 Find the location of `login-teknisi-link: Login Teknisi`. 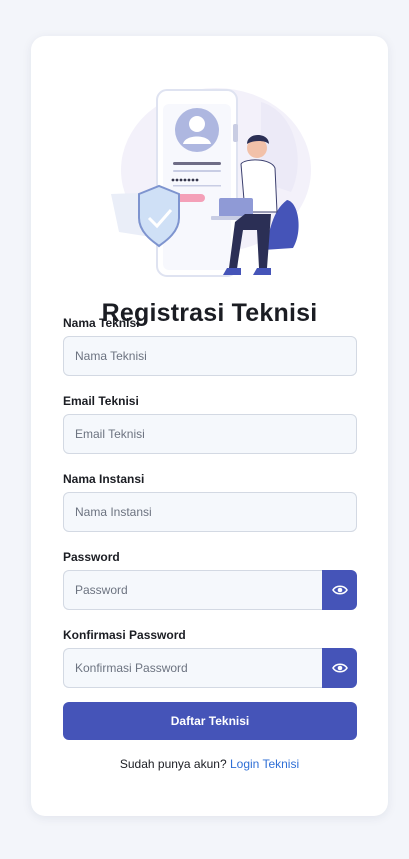

login-teknisi-link: Login Teknisi is located at coordinates (264, 764).